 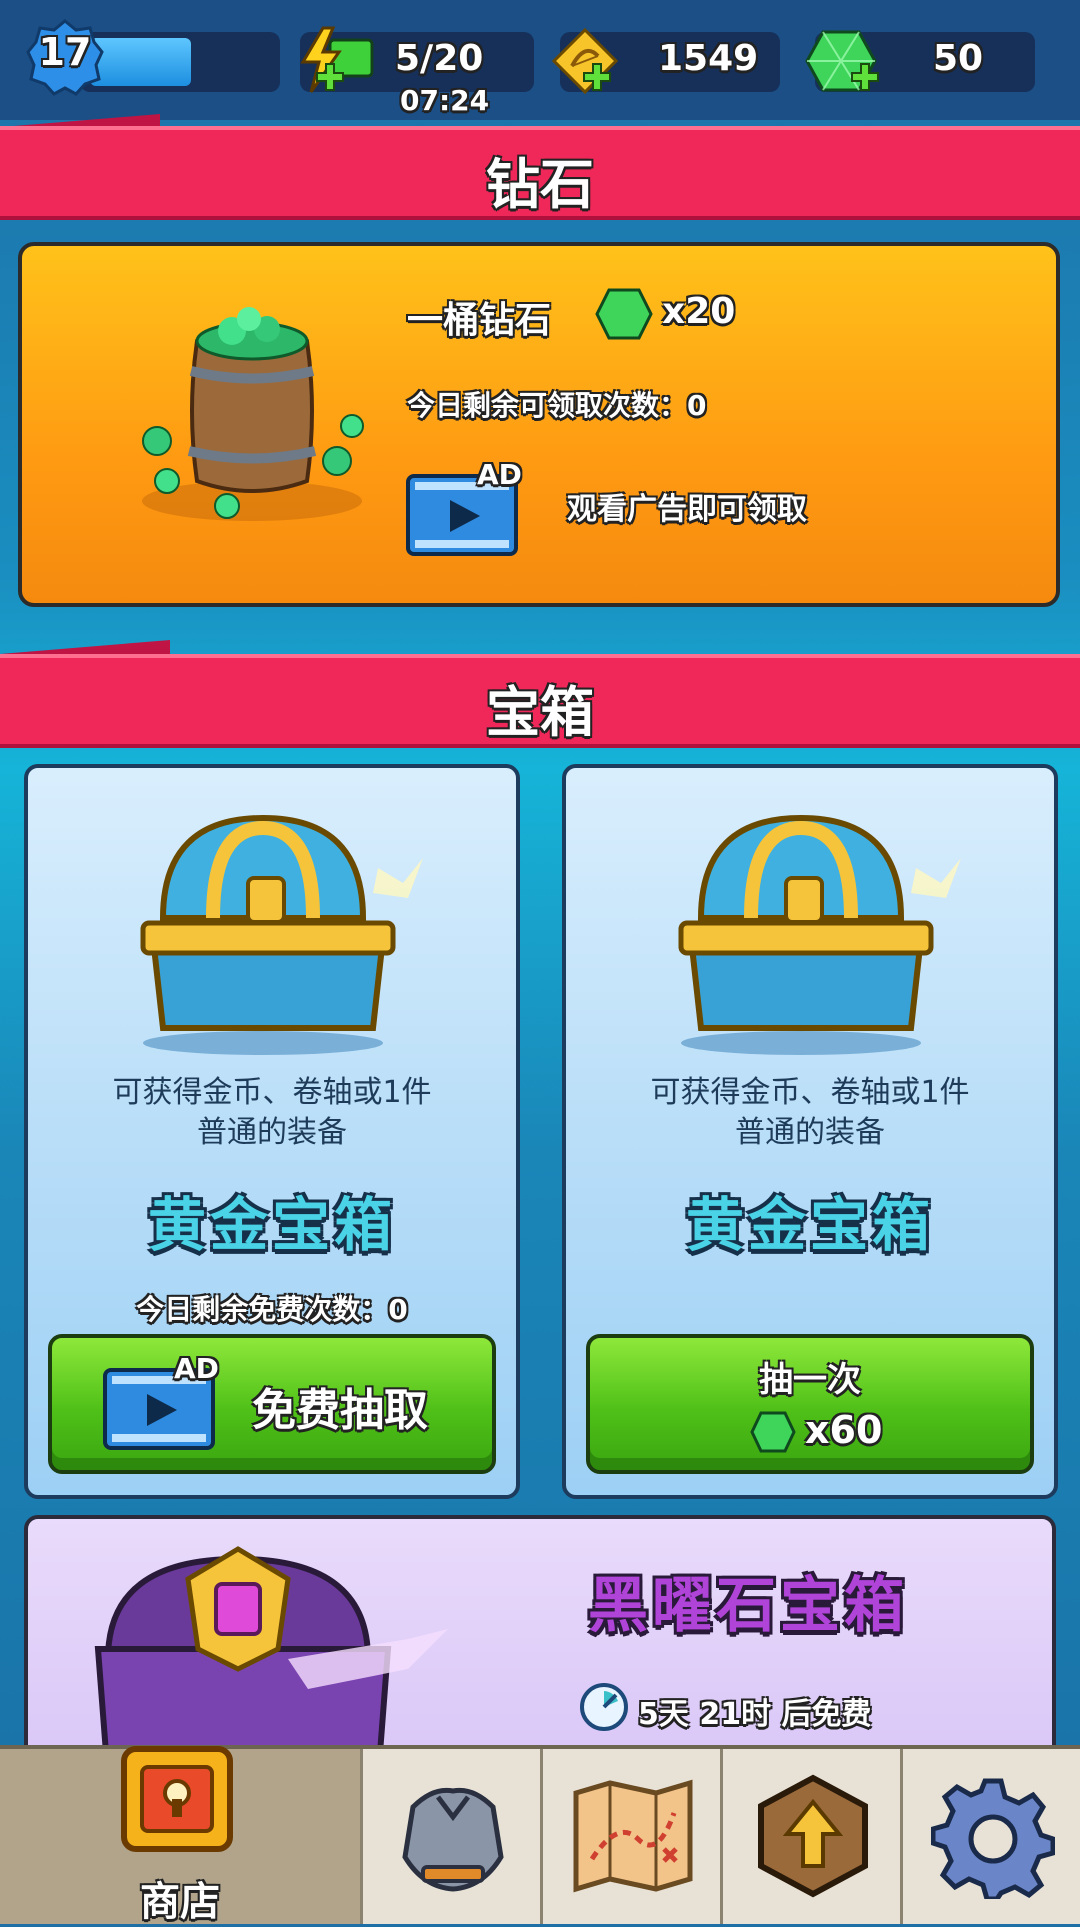 What do you see at coordinates (253, 414) in the screenshot?
I see `gem-barrel-icon` at bounding box center [253, 414].